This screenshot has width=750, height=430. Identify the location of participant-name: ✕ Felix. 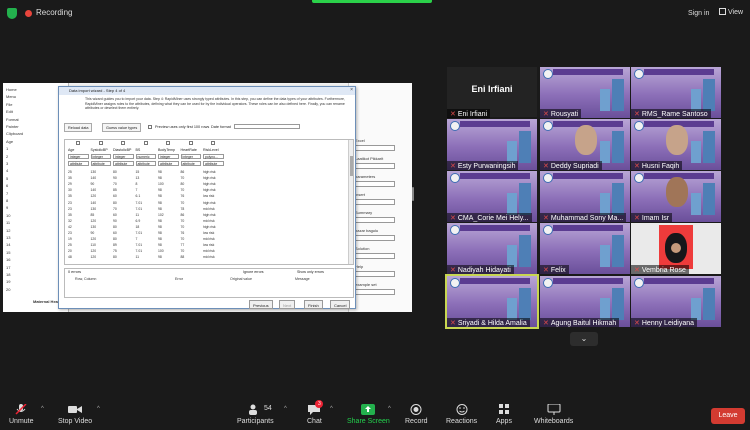
(554, 269).